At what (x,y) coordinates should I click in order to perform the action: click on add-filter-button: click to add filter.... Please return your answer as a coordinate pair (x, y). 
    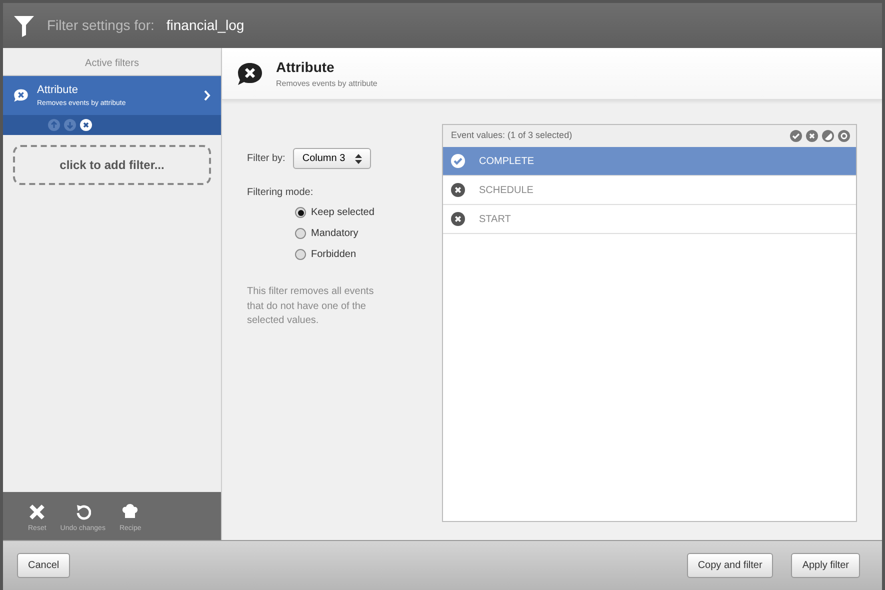
    Looking at the image, I should click on (112, 165).